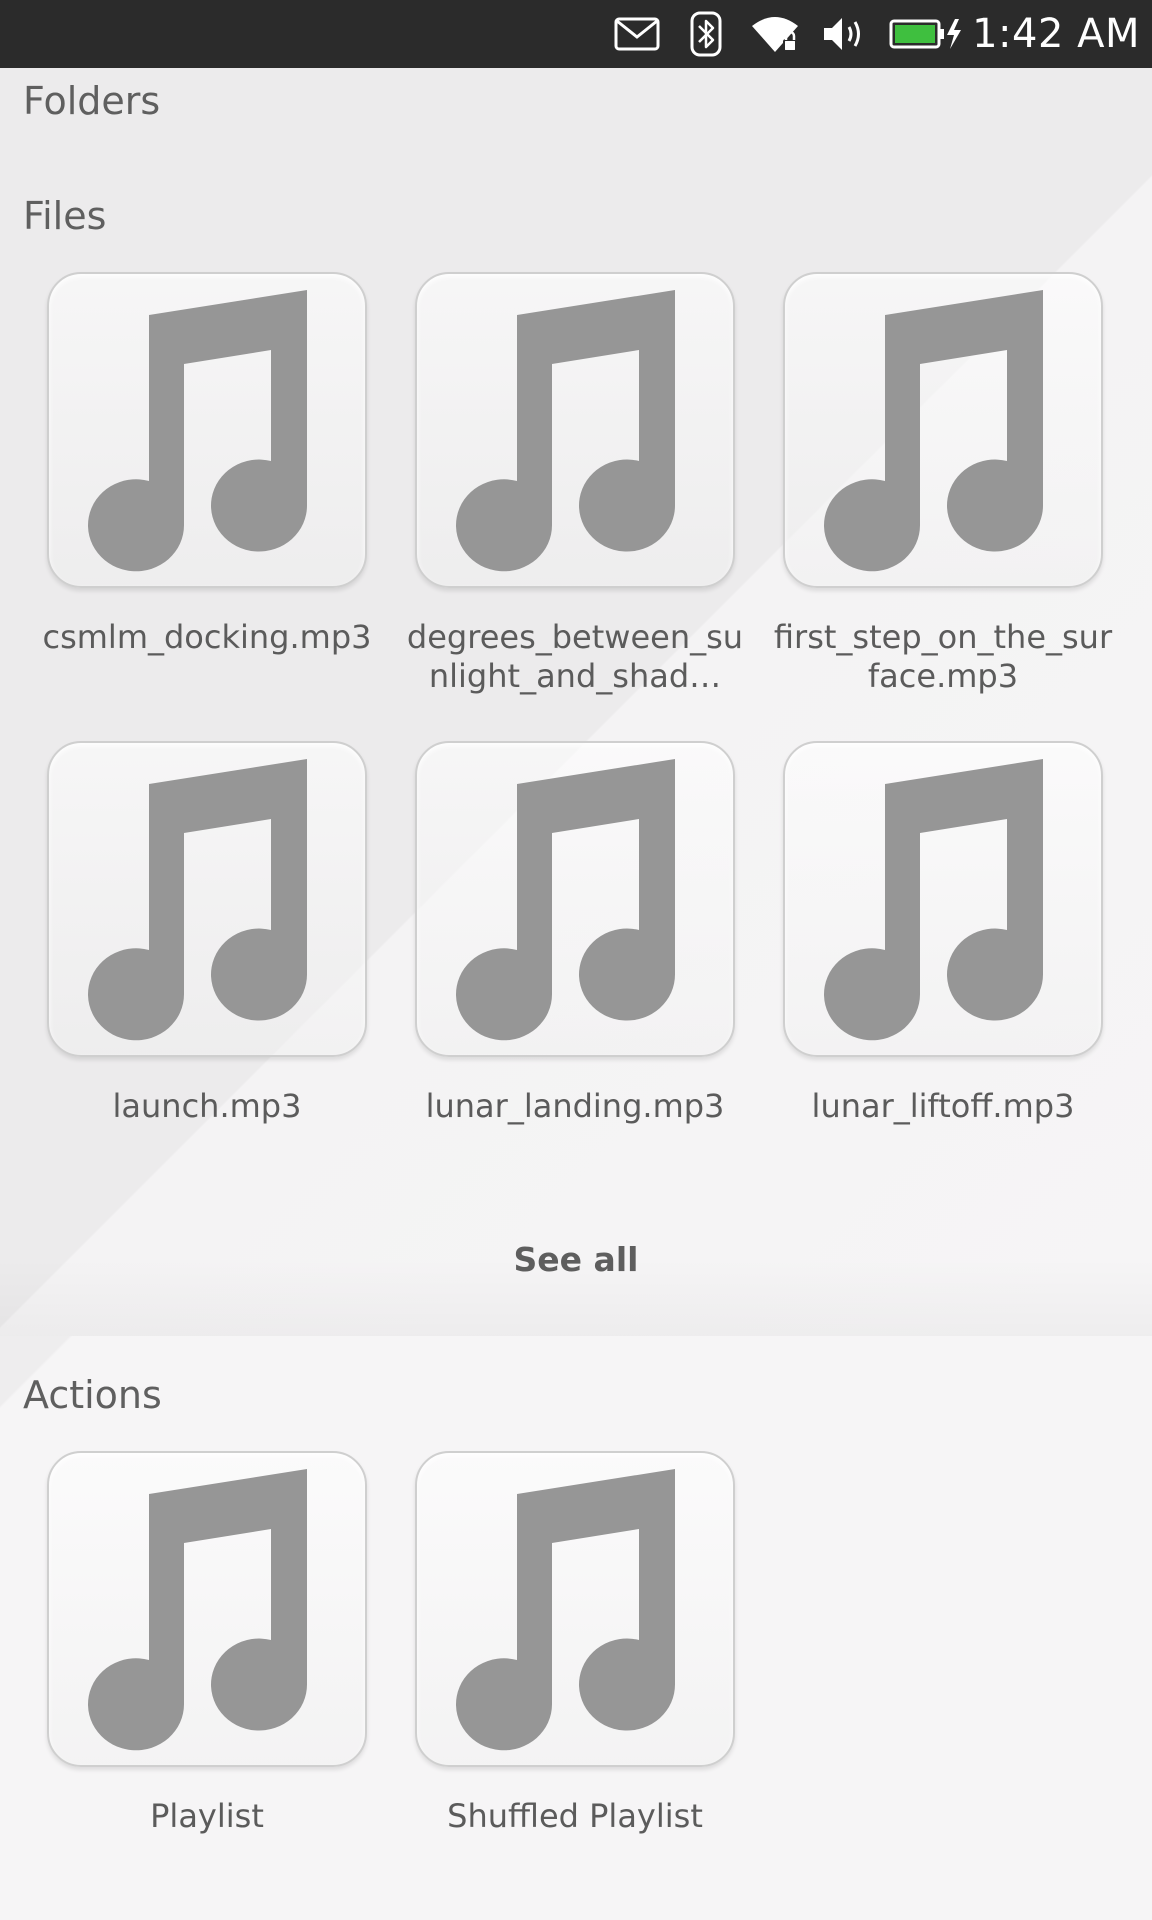  I want to click on action-label: Shuffled Playlist, so click(575, 1816).